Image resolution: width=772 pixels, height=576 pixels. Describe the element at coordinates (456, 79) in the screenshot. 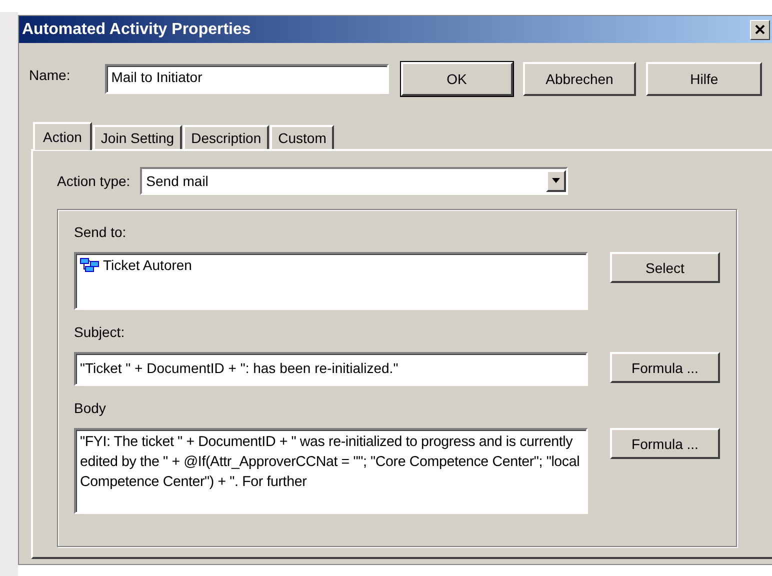

I see `dialog-button: OK` at that location.